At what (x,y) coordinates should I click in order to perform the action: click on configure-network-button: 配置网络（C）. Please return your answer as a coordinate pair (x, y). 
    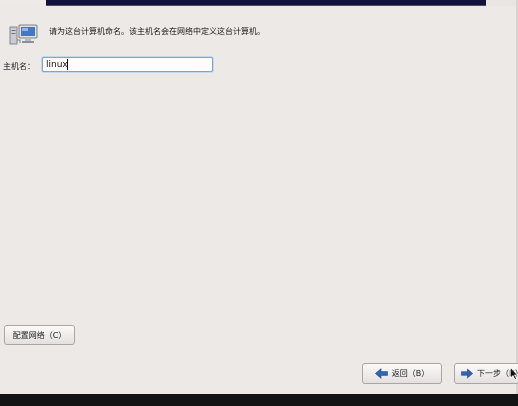
    Looking at the image, I should click on (39, 335).